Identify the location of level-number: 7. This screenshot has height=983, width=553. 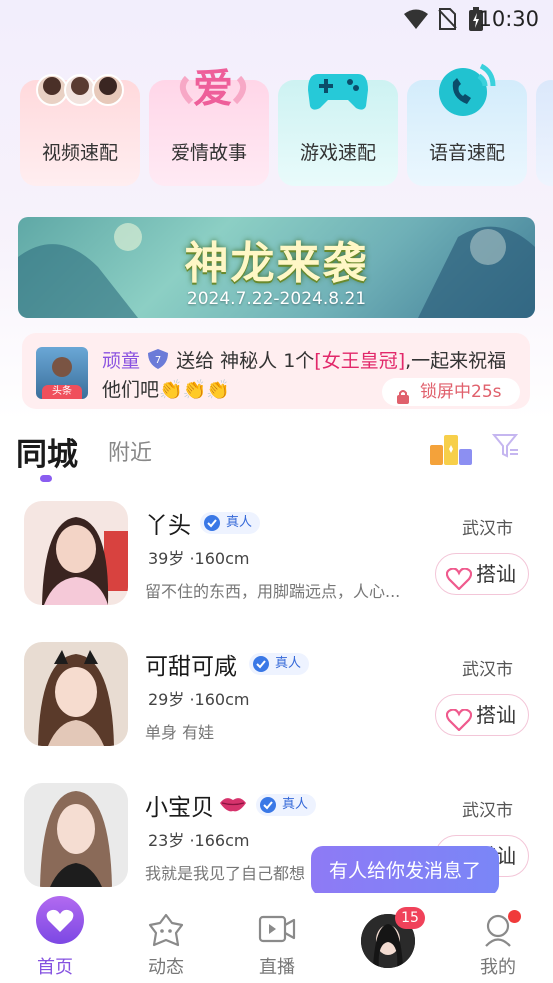
(158, 360).